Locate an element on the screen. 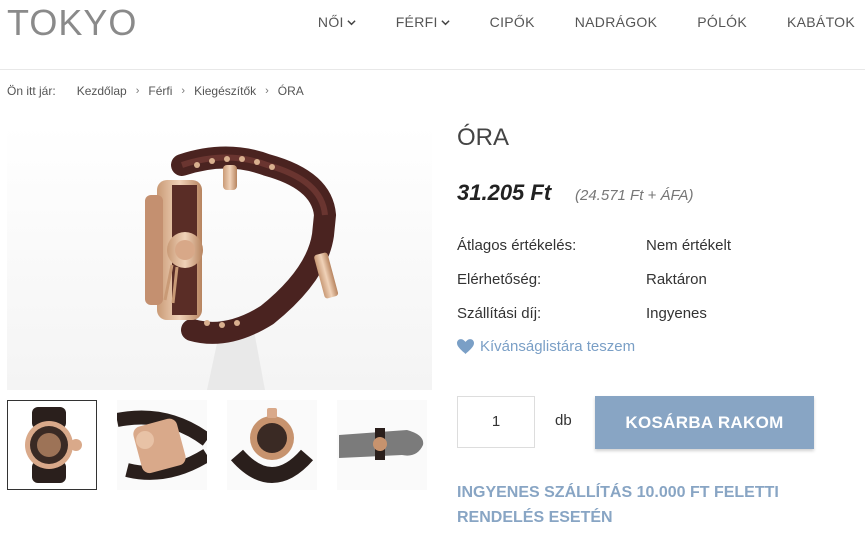  watch-on-wrist-thumbnail is located at coordinates (382, 445).